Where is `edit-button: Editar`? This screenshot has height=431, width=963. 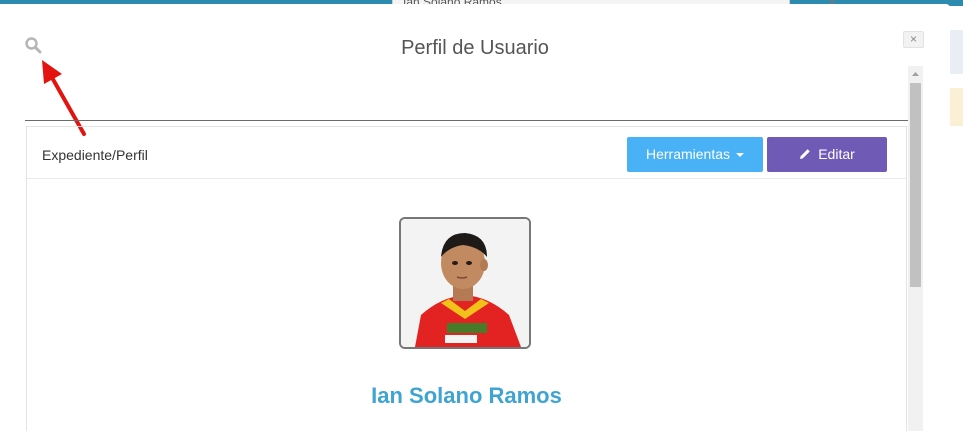
edit-button: Editar is located at coordinates (827, 154).